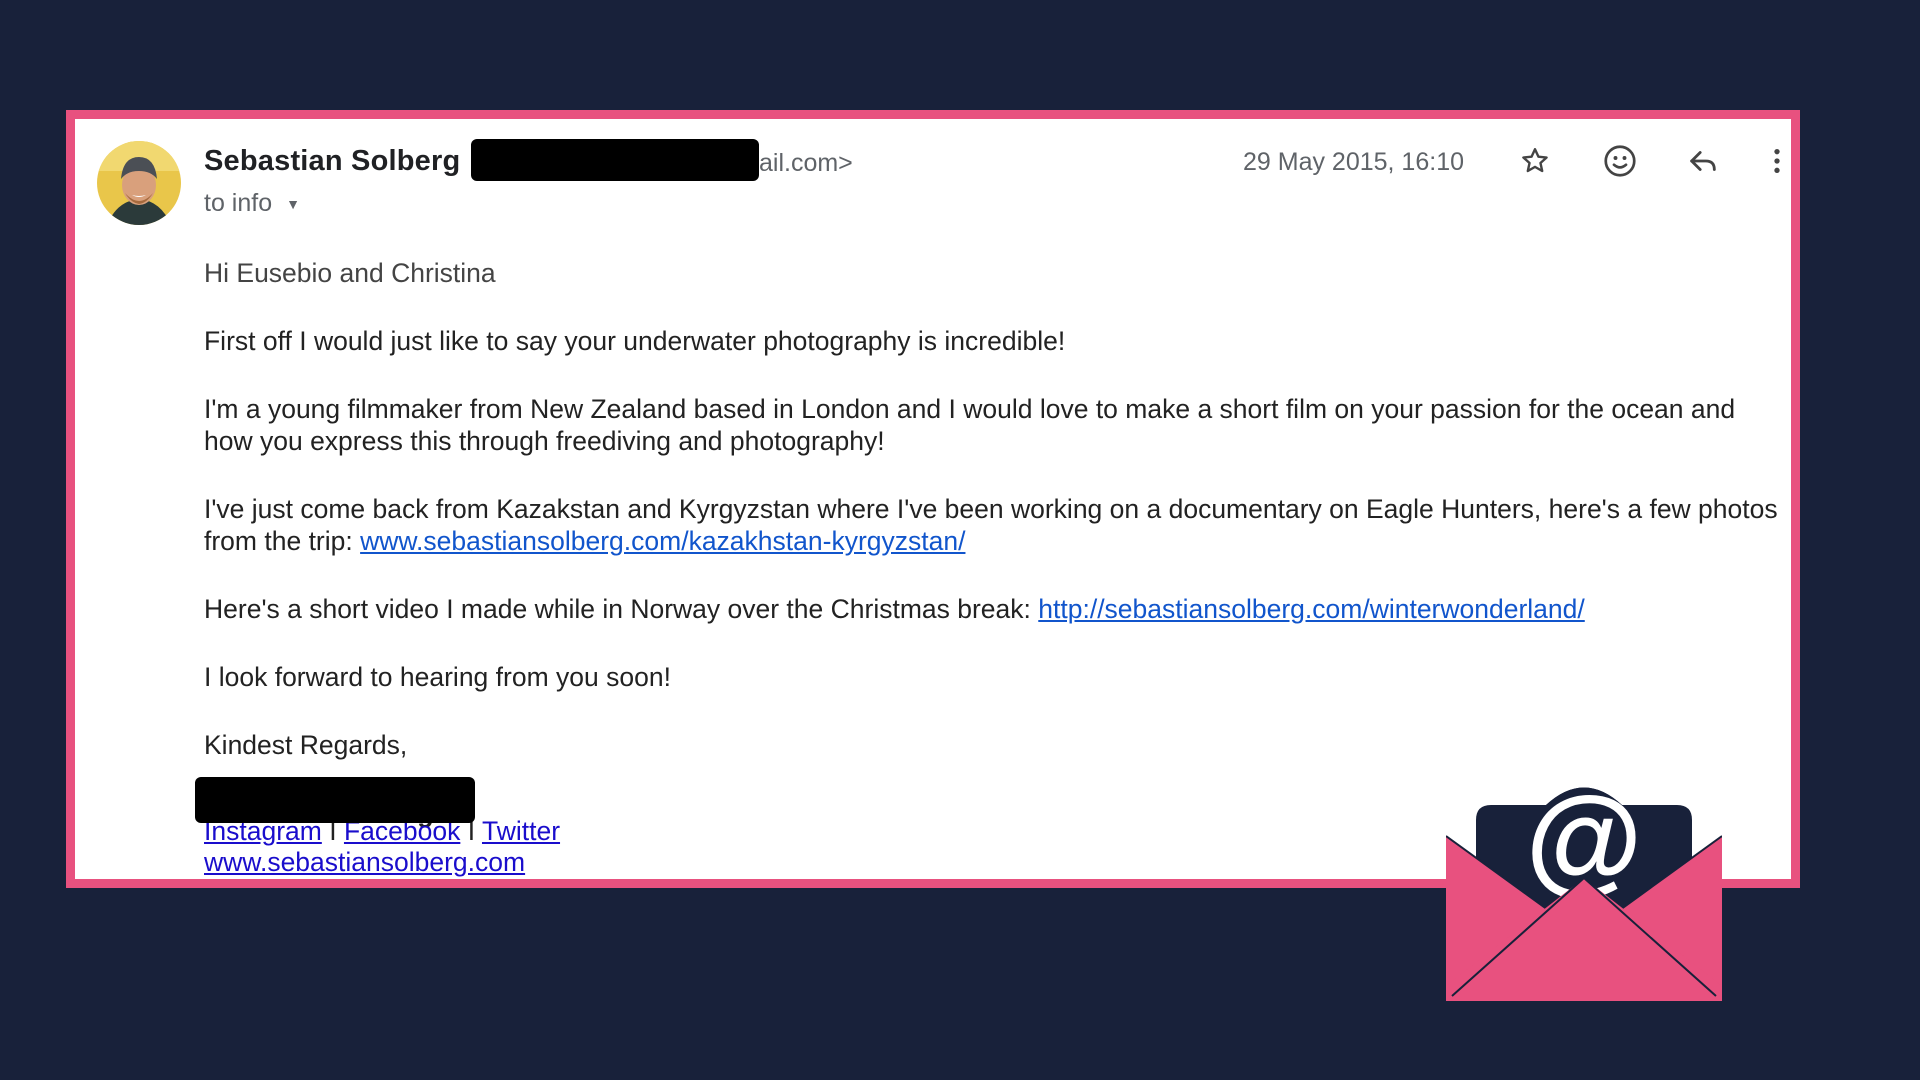 The image size is (1920, 1080). What do you see at coordinates (238, 203) in the screenshot?
I see `recipient-label: to info` at bounding box center [238, 203].